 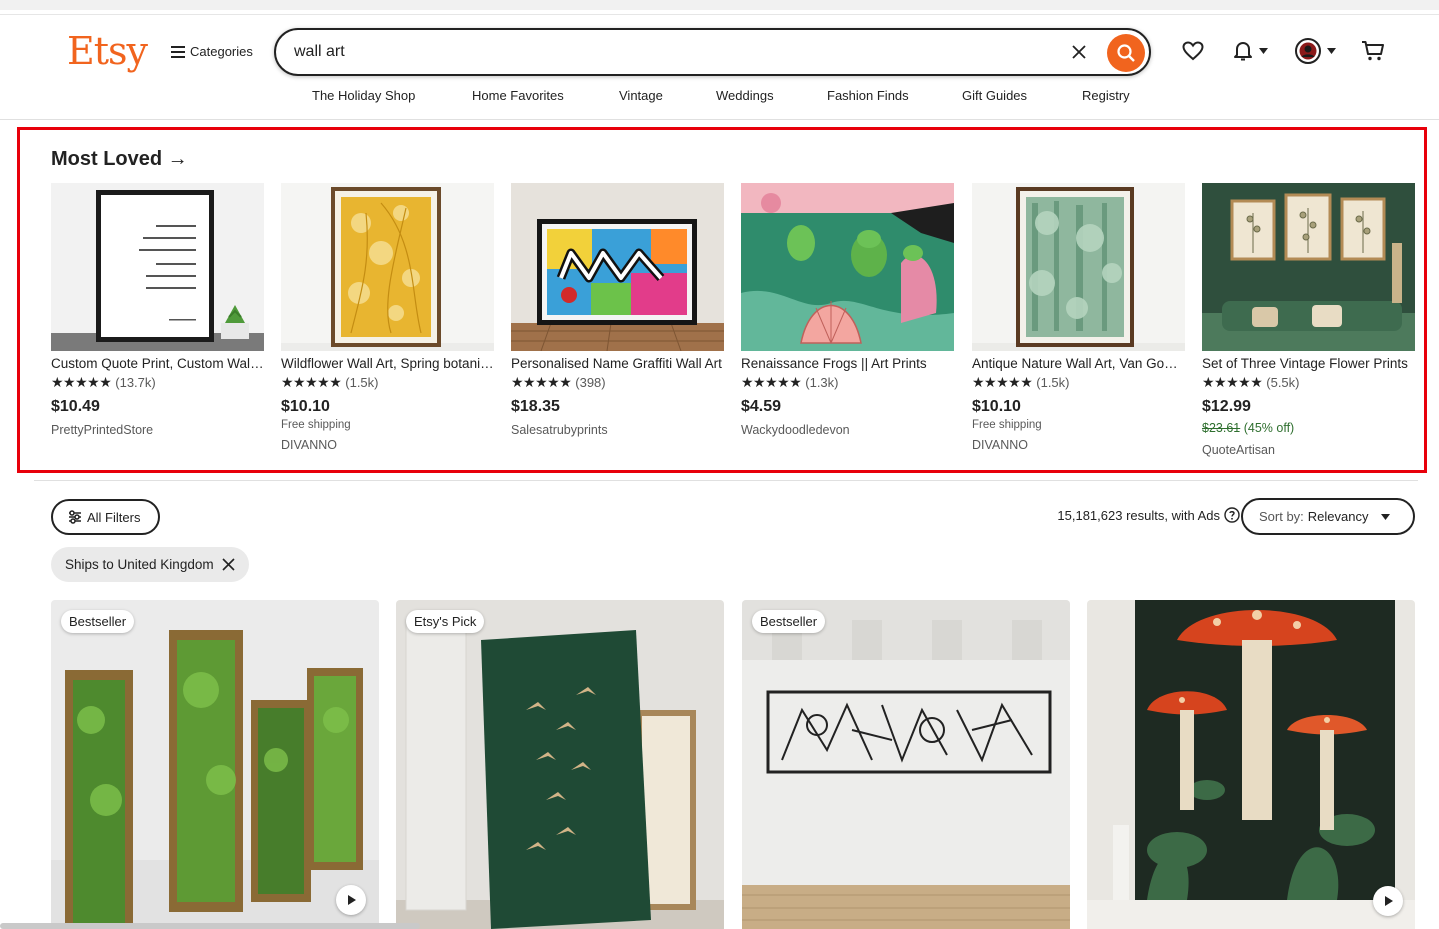 I want to click on shop-name: PrettyPrintedStore, so click(x=157, y=430).